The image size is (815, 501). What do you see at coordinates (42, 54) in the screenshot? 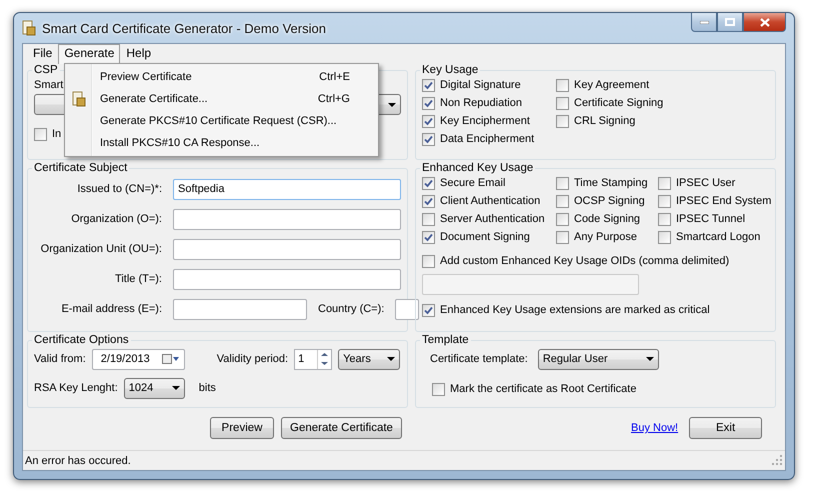
I see `menu-item: File` at bounding box center [42, 54].